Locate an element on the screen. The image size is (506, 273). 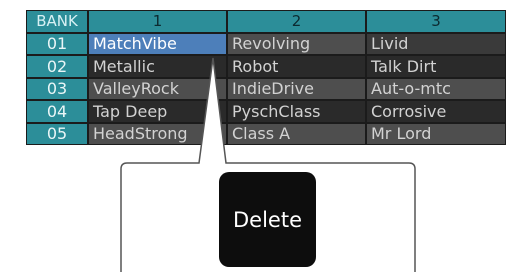
preset-cell: Metallic is located at coordinates (157, 66).